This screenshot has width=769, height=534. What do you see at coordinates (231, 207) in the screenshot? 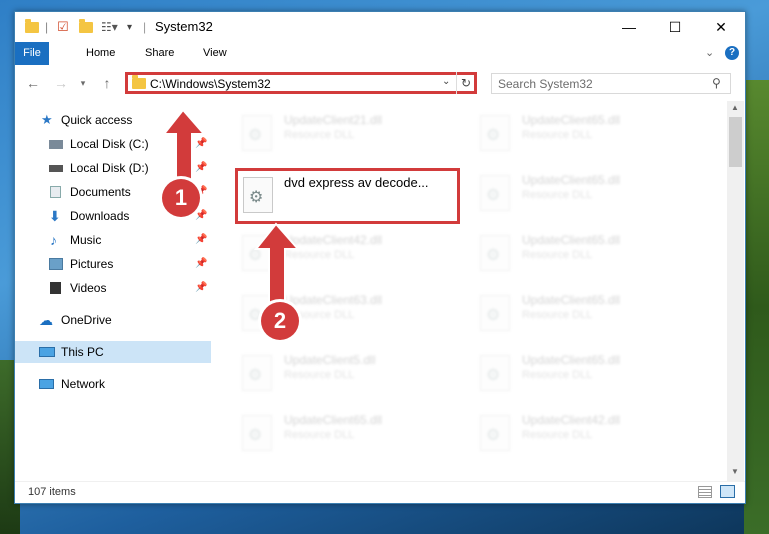
I see `annotation-arrows` at bounding box center [231, 207].